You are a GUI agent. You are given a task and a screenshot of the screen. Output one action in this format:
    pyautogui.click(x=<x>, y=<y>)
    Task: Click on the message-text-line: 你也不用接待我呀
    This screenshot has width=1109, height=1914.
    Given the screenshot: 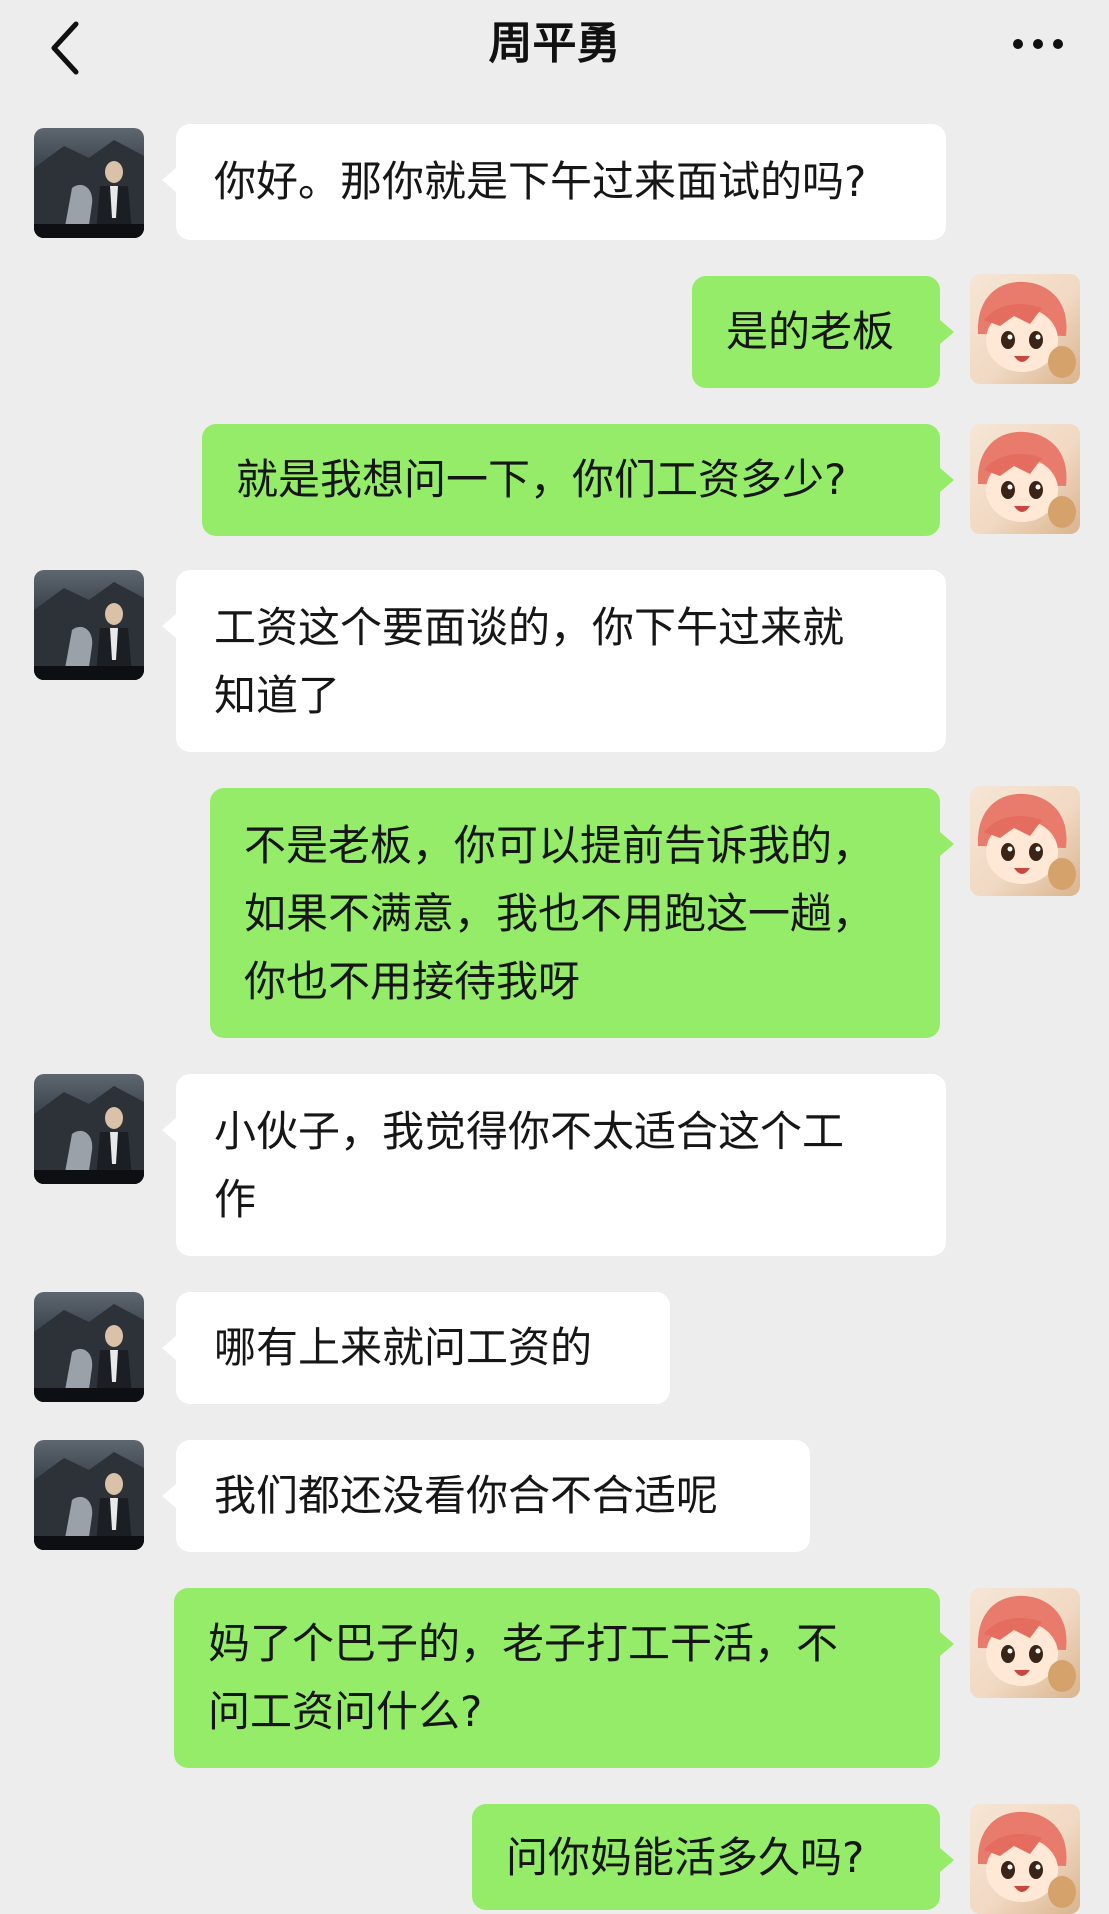 What is the action you would take?
    pyautogui.click(x=412, y=981)
    